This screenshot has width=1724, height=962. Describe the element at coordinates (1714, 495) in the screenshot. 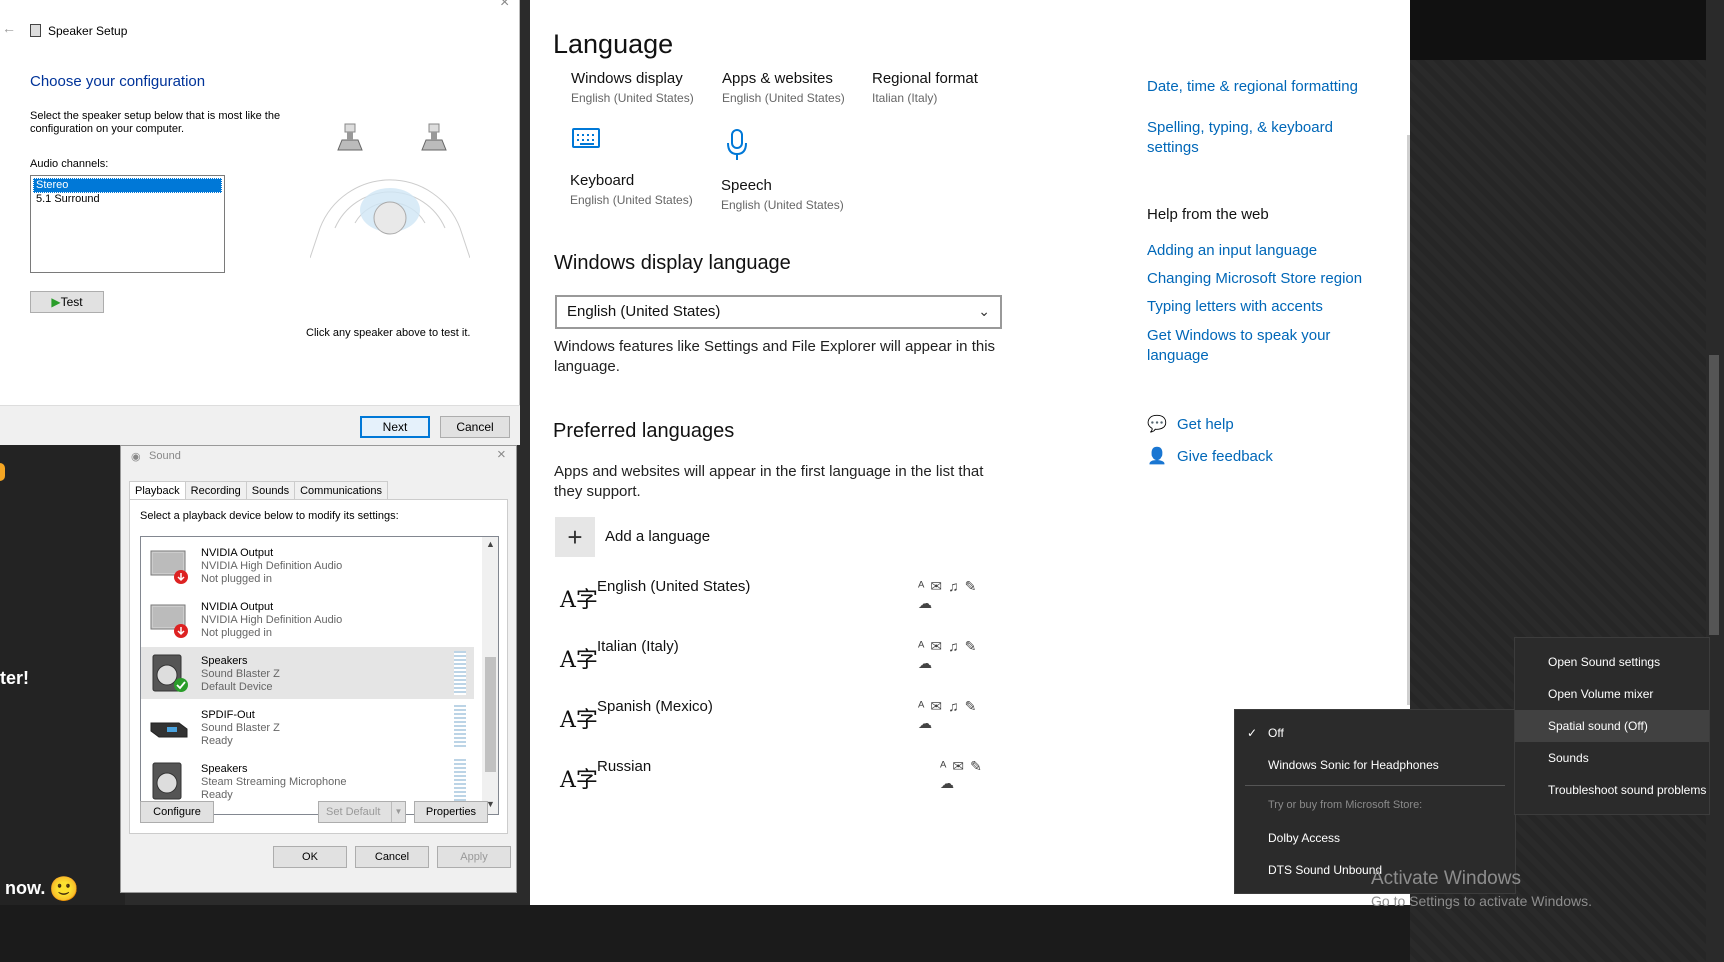

I see `page-scrollbar-thumb` at that location.